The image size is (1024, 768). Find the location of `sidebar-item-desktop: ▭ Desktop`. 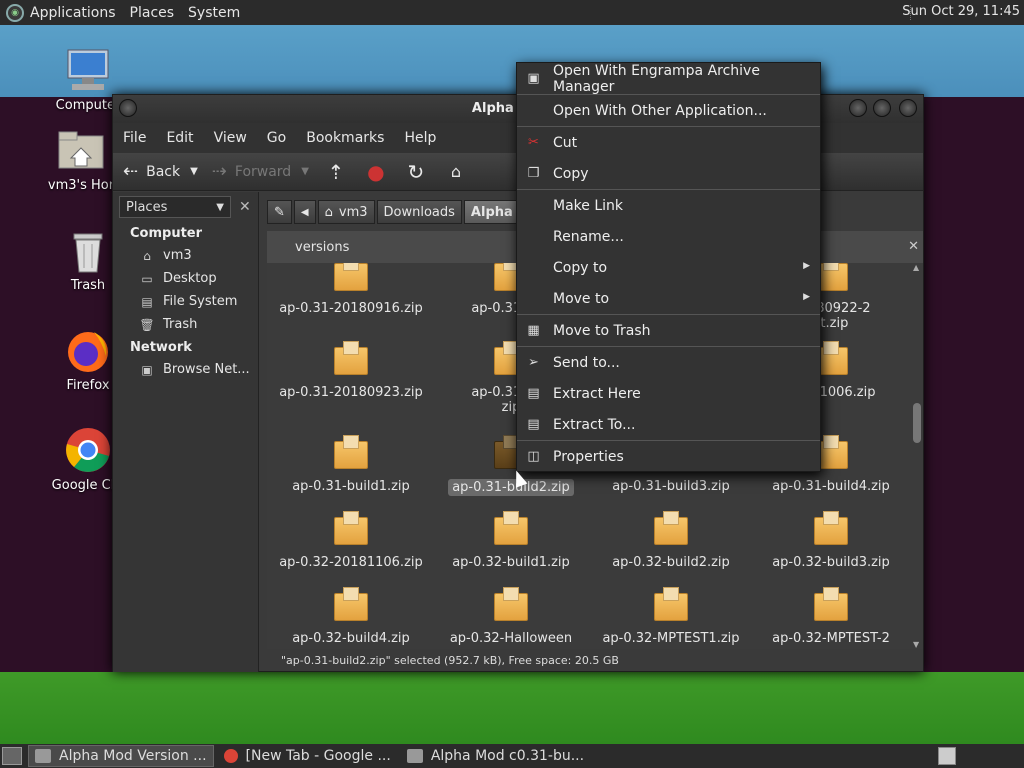

sidebar-item-desktop: ▭ Desktop is located at coordinates (185, 278).